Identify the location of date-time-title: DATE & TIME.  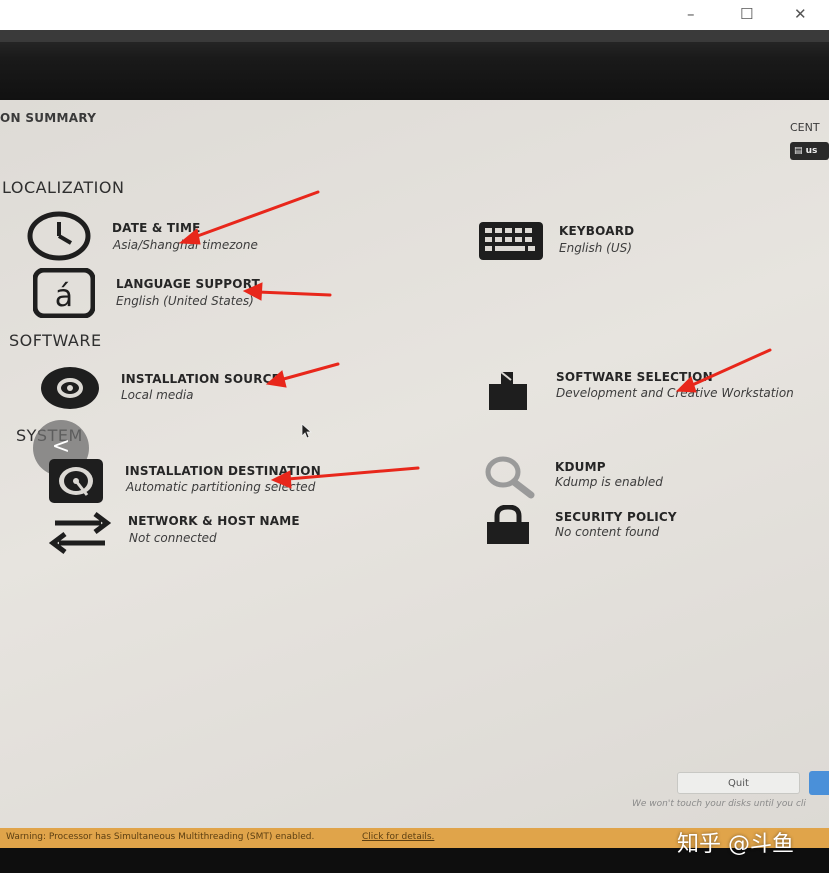
(156, 228).